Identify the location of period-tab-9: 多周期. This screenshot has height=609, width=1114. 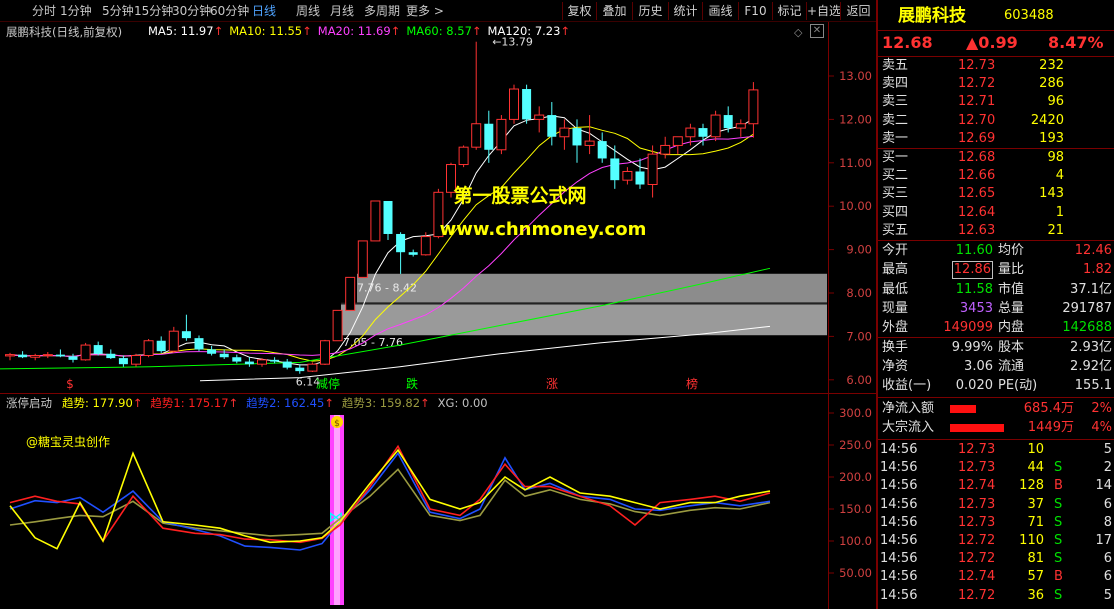
(382, 11).